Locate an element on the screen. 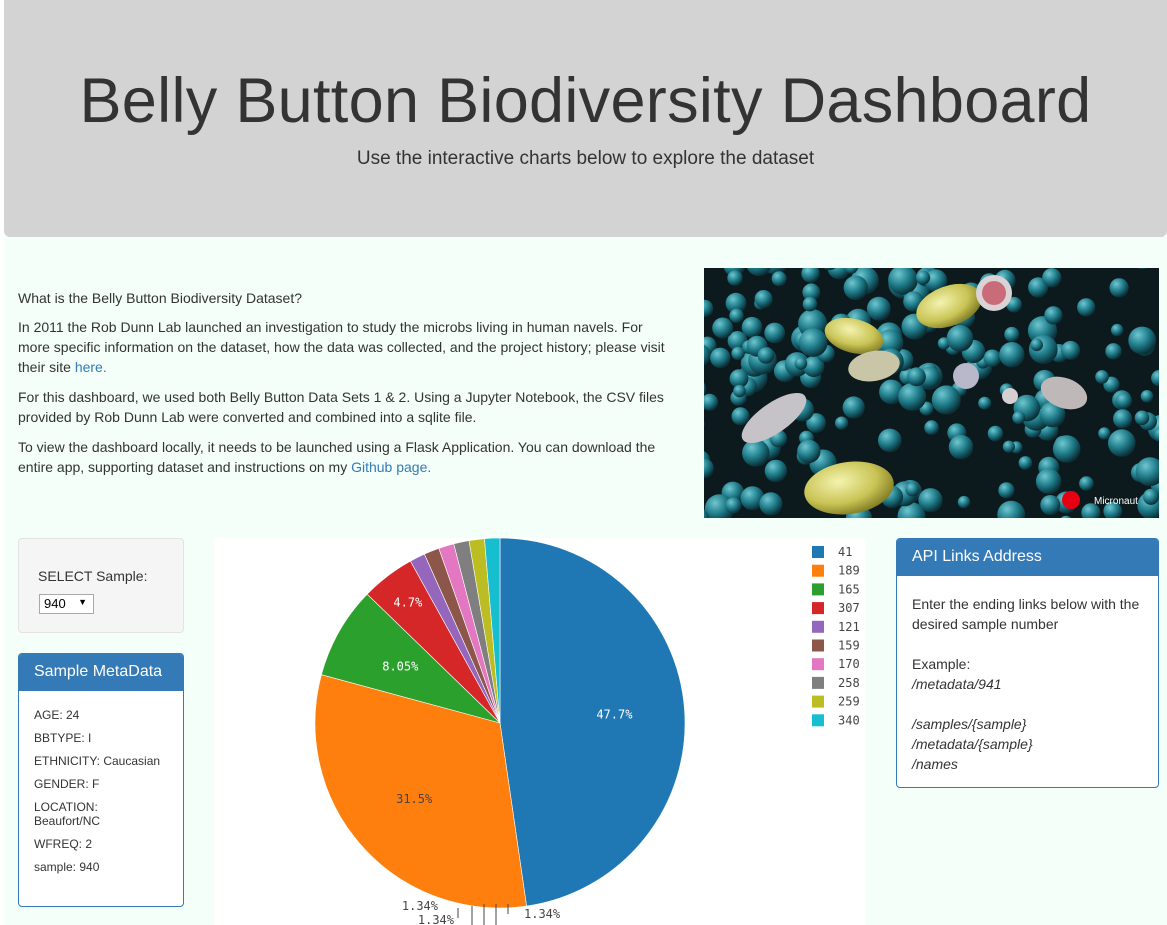  metadata-ethnicity: ETHNICITY: Caucasian is located at coordinates (97, 761).